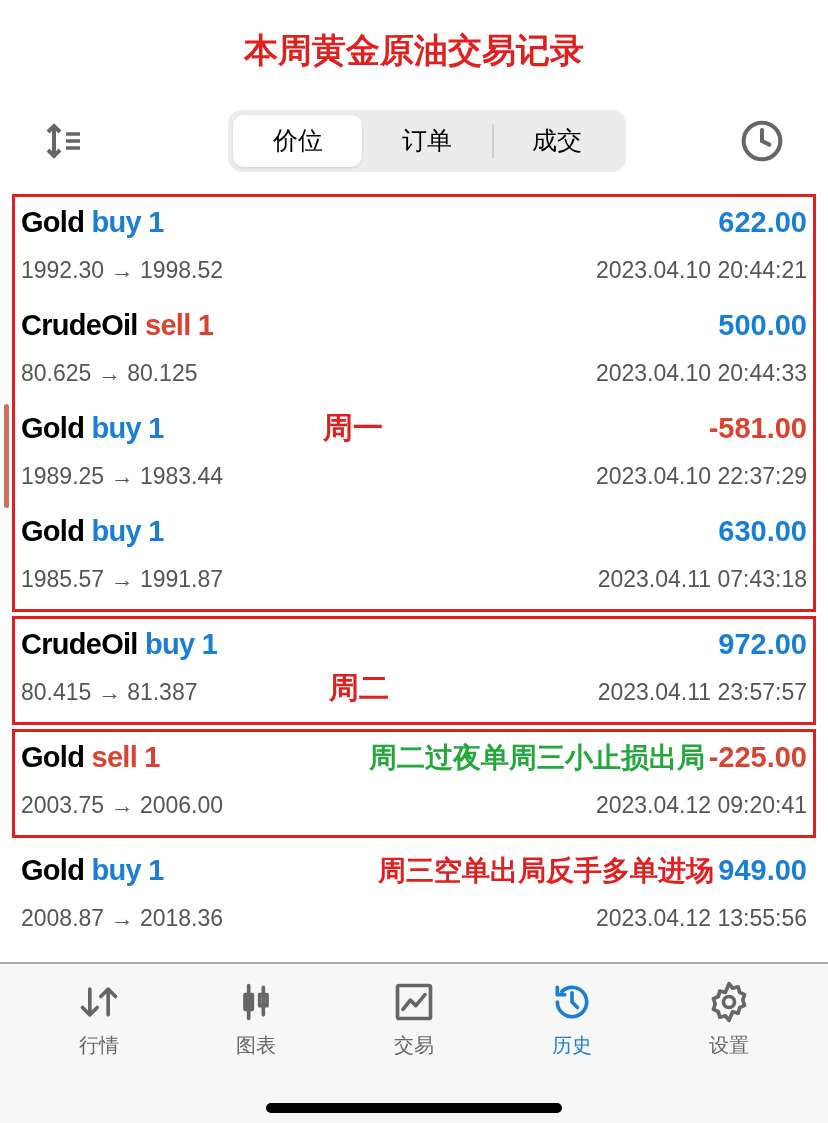  What do you see at coordinates (359, 688) in the screenshot?
I see `annotation-note: 周二` at bounding box center [359, 688].